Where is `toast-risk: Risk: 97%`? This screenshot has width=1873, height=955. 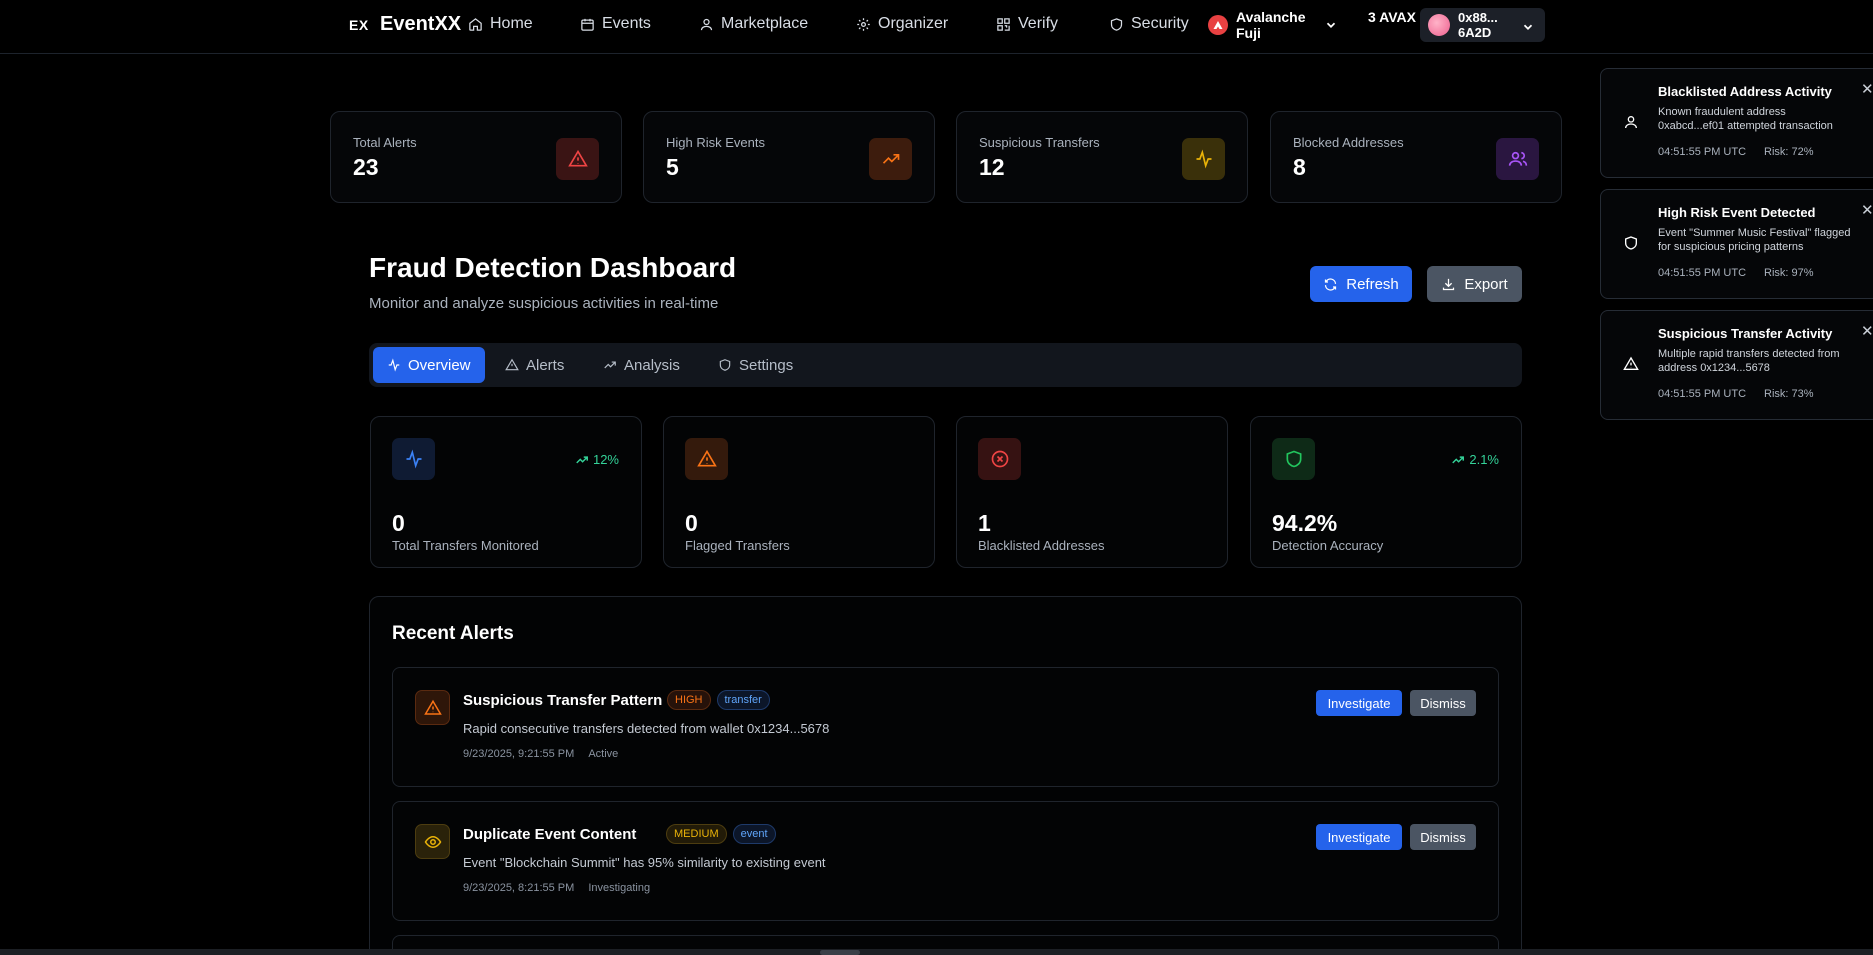 toast-risk: Risk: 97% is located at coordinates (1789, 273).